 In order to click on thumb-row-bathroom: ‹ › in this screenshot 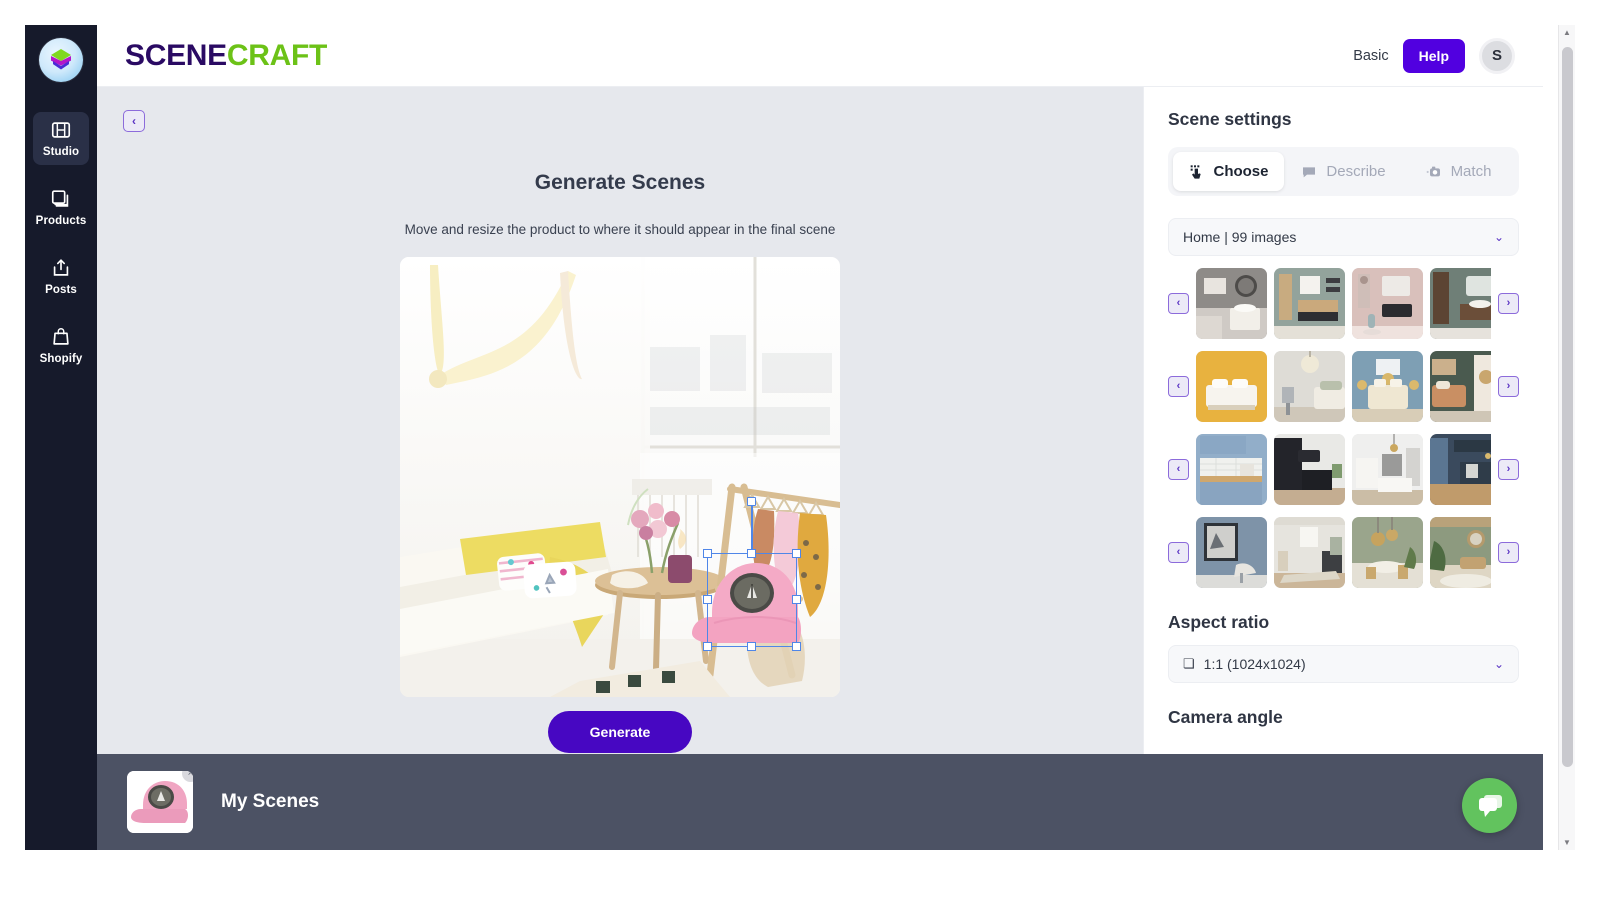, I will do `click(1343, 303)`.